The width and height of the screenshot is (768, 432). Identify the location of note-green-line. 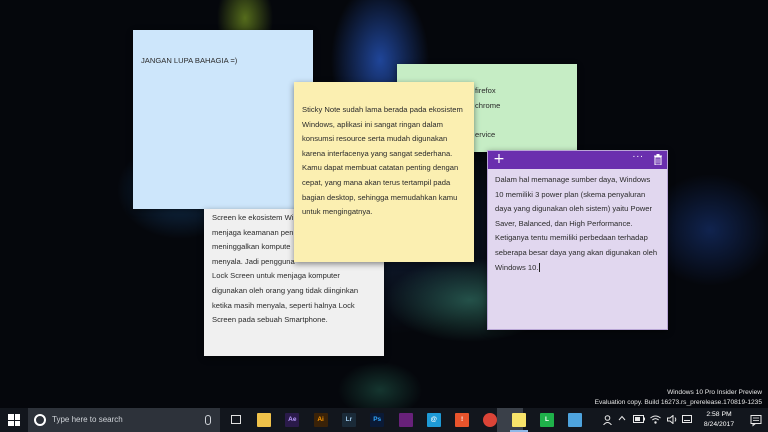
(522, 120).